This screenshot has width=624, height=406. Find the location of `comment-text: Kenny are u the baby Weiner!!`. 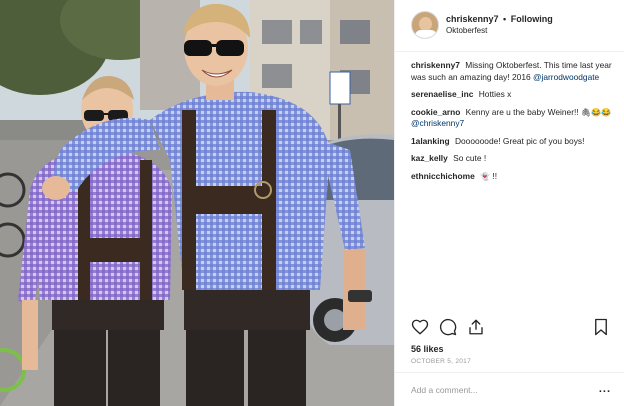

comment-text: Kenny are u the baby Weiner!! is located at coordinates (522, 111).